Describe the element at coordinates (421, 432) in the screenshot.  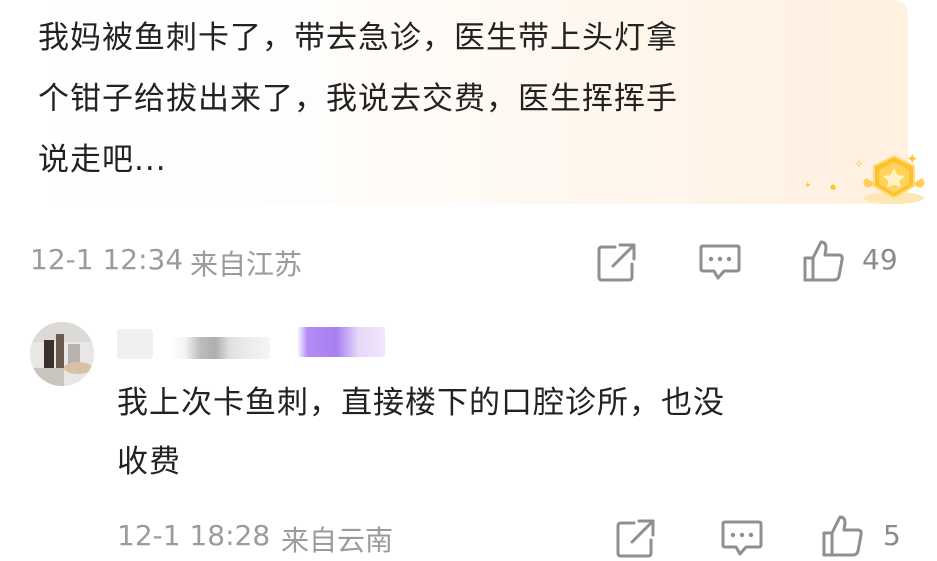
I see `comment-text: 我上次卡鱼刺，直接楼下的口腔诊所，也没 收费` at that location.